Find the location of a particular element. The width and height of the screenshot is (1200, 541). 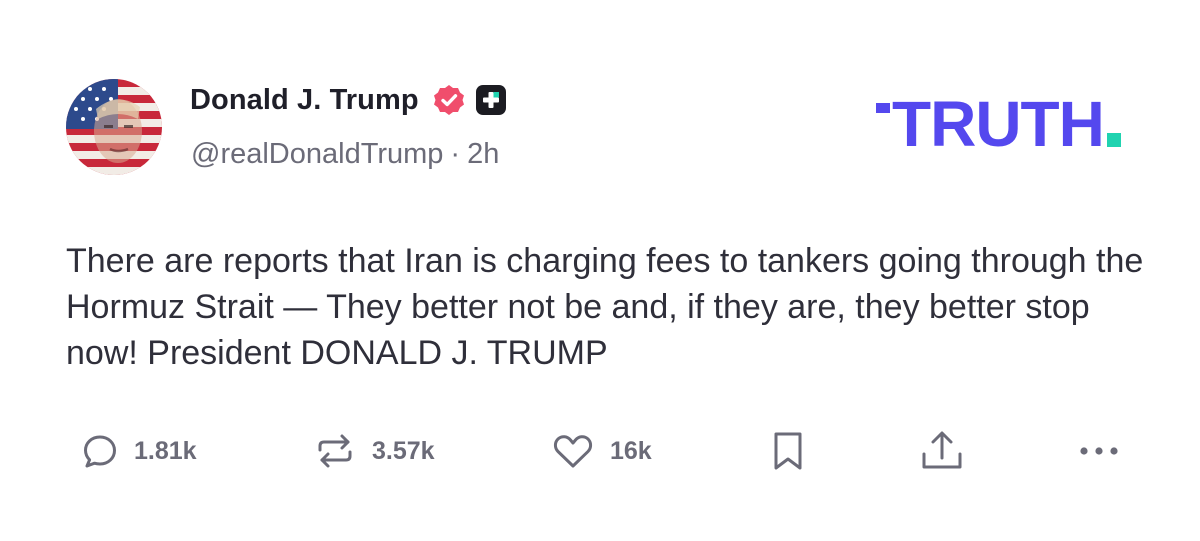

logo-wordmark: TRUTH is located at coordinates (998, 124).